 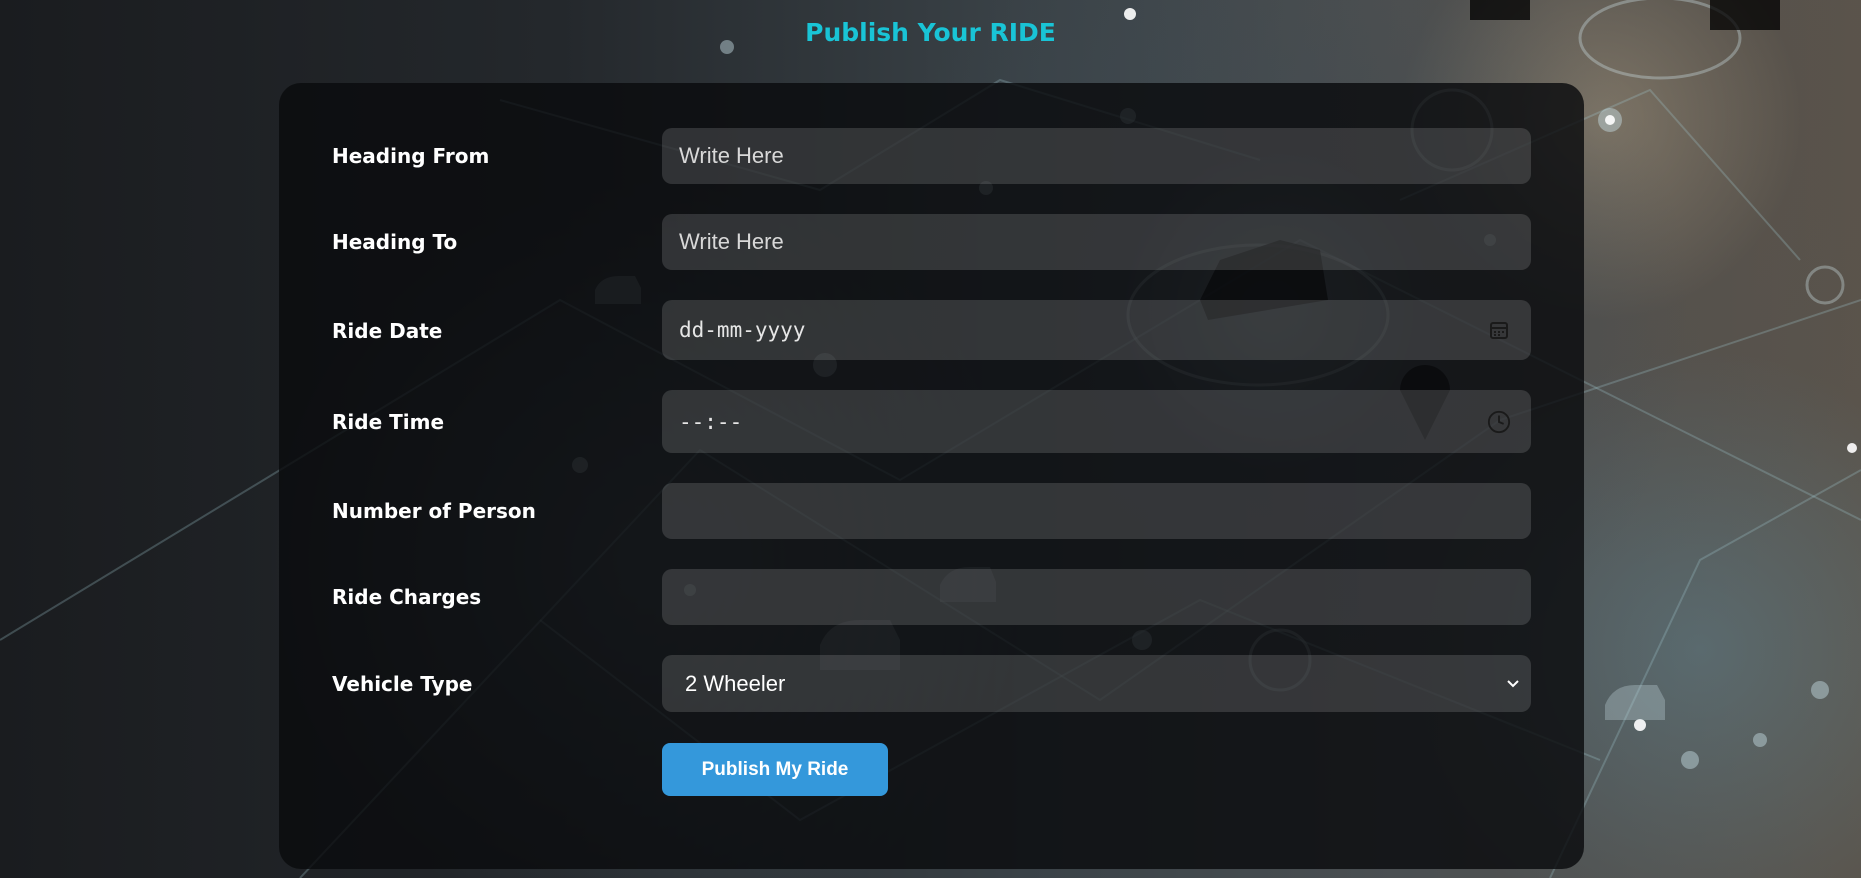 I want to click on heading-from-label: Heading From, so click(x=411, y=156).